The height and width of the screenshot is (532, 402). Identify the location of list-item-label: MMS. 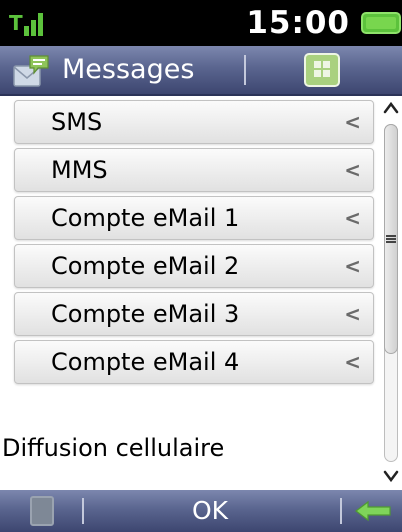
(79, 170).